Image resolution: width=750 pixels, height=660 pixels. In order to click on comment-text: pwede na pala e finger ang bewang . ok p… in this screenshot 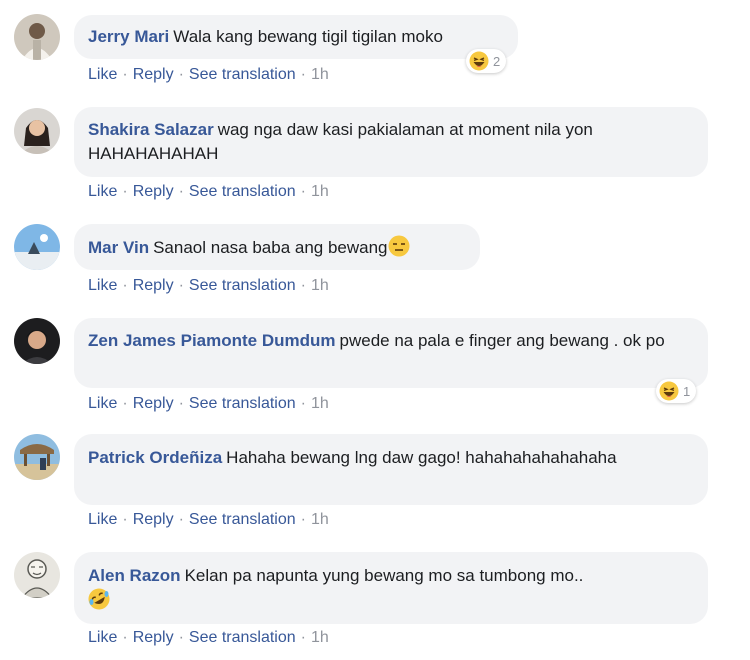, I will do `click(502, 340)`.